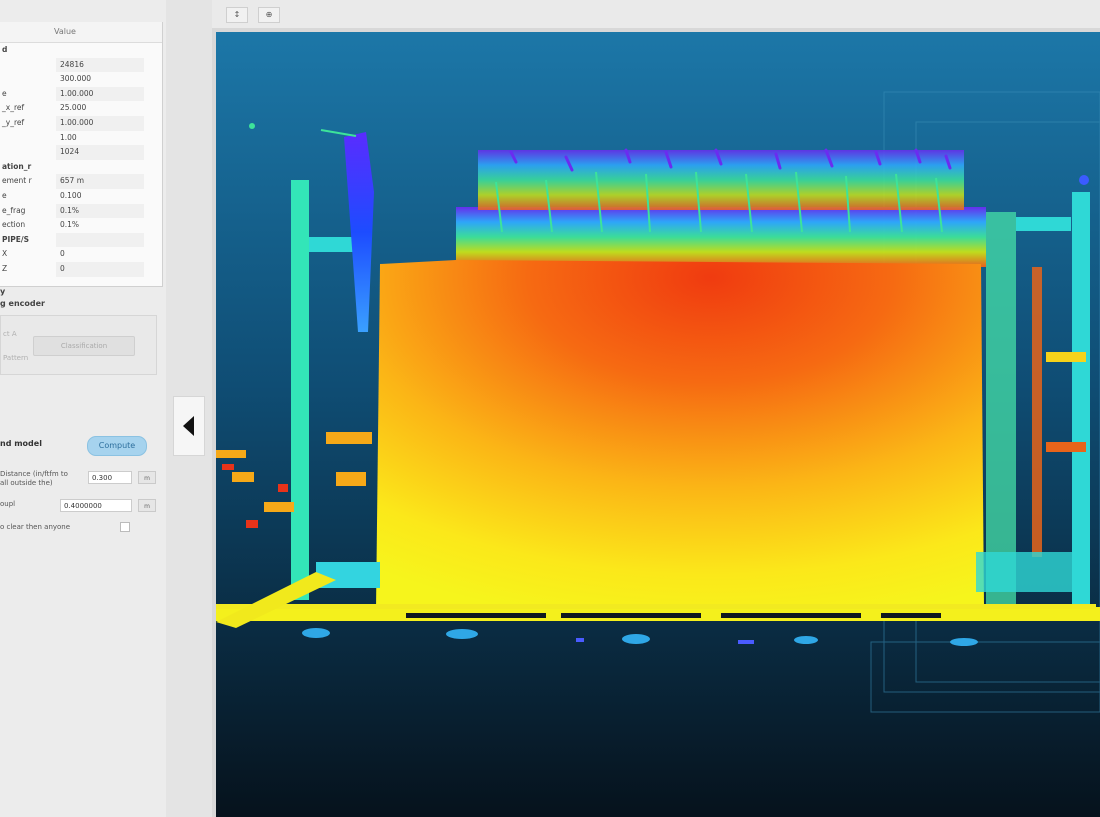 This screenshot has width=1100, height=817. What do you see at coordinates (81, 32) in the screenshot?
I see `table-header: Value` at bounding box center [81, 32].